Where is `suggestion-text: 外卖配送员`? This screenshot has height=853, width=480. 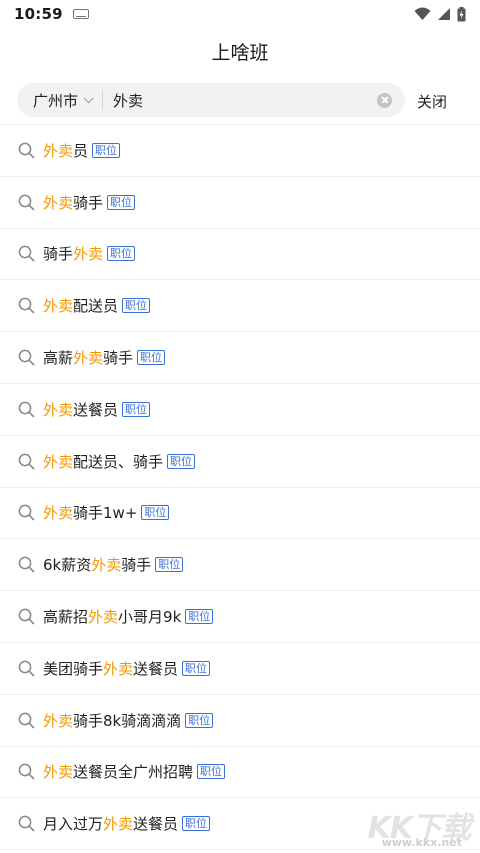
suggestion-text: 外卖配送员 is located at coordinates (80, 305).